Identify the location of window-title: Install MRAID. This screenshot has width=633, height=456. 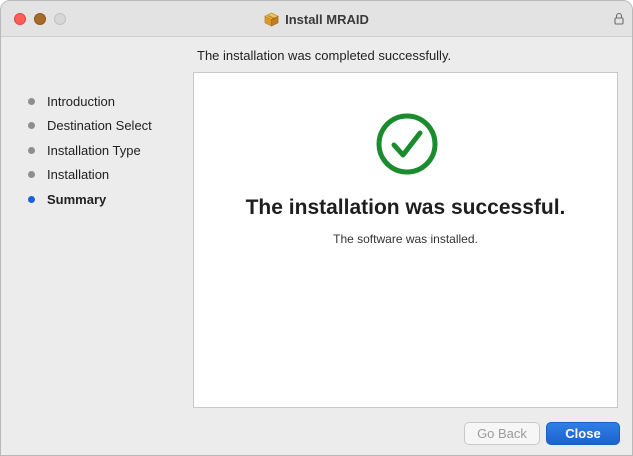
(327, 19).